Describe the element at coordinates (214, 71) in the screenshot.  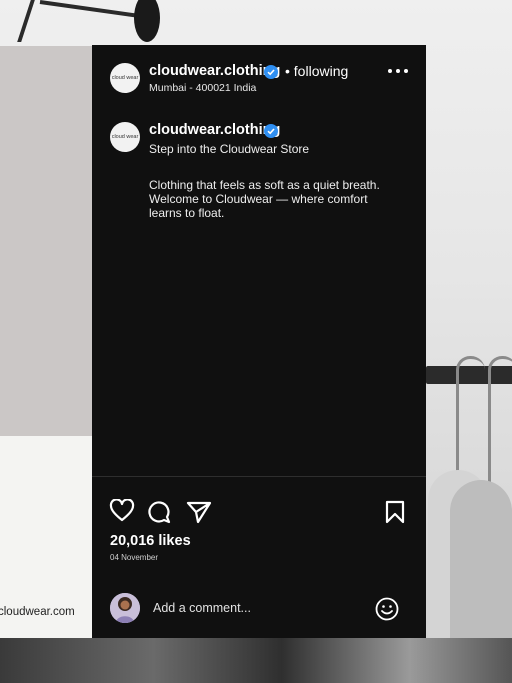
I see `account-handle: cloudwear.clothing` at that location.